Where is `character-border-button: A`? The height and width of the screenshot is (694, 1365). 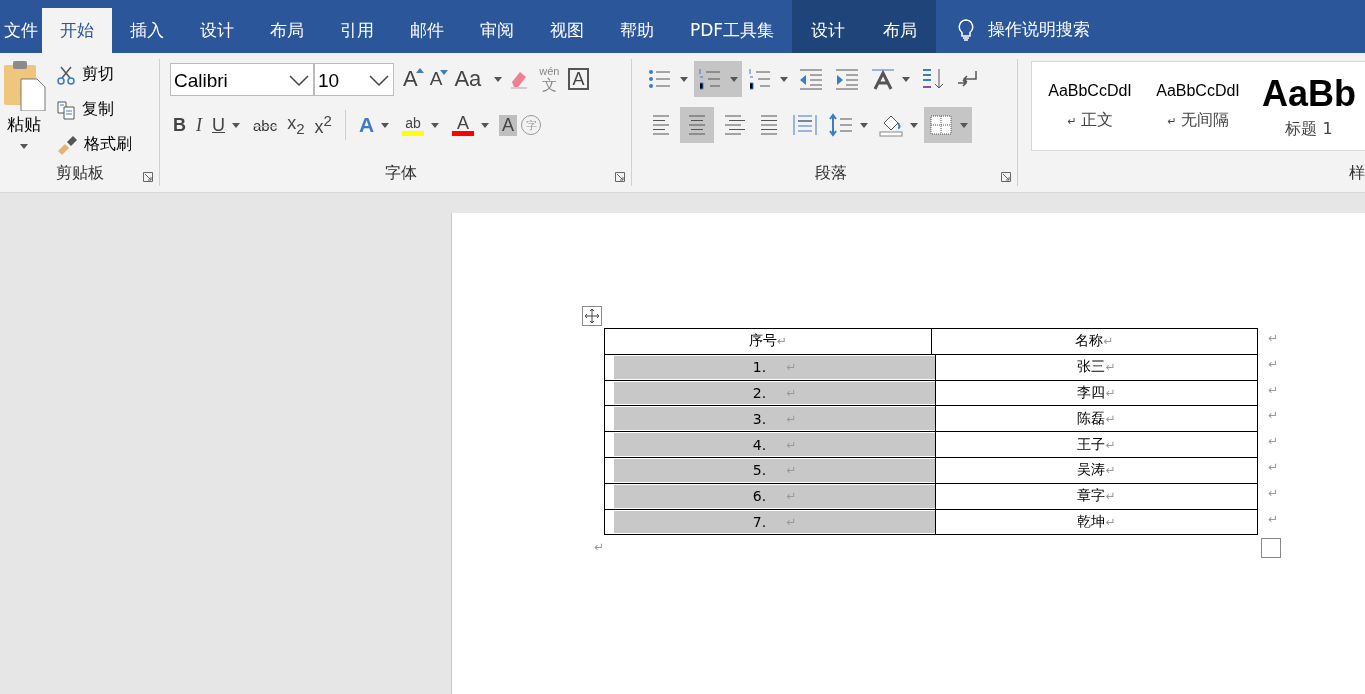 character-border-button: A is located at coordinates (578, 79).